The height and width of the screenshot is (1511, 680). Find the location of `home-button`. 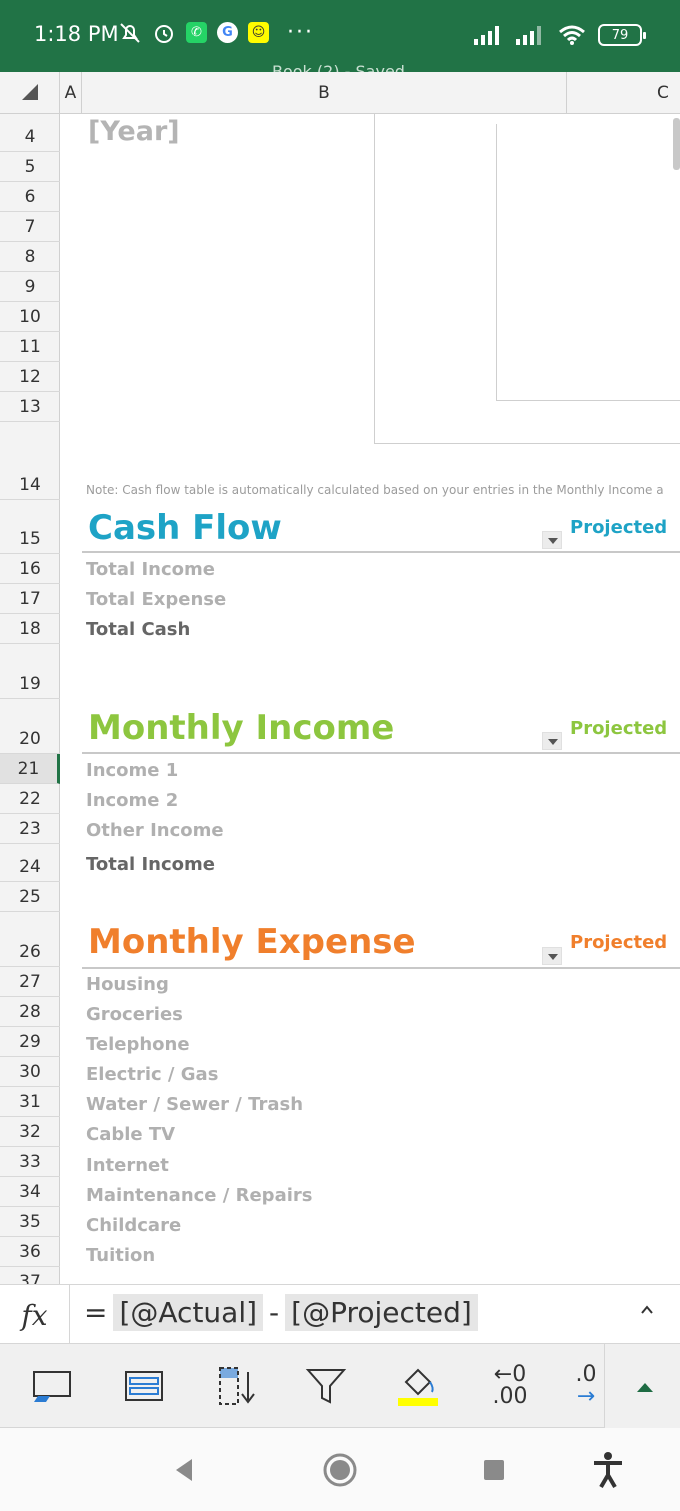

home-button is located at coordinates (340, 1470).